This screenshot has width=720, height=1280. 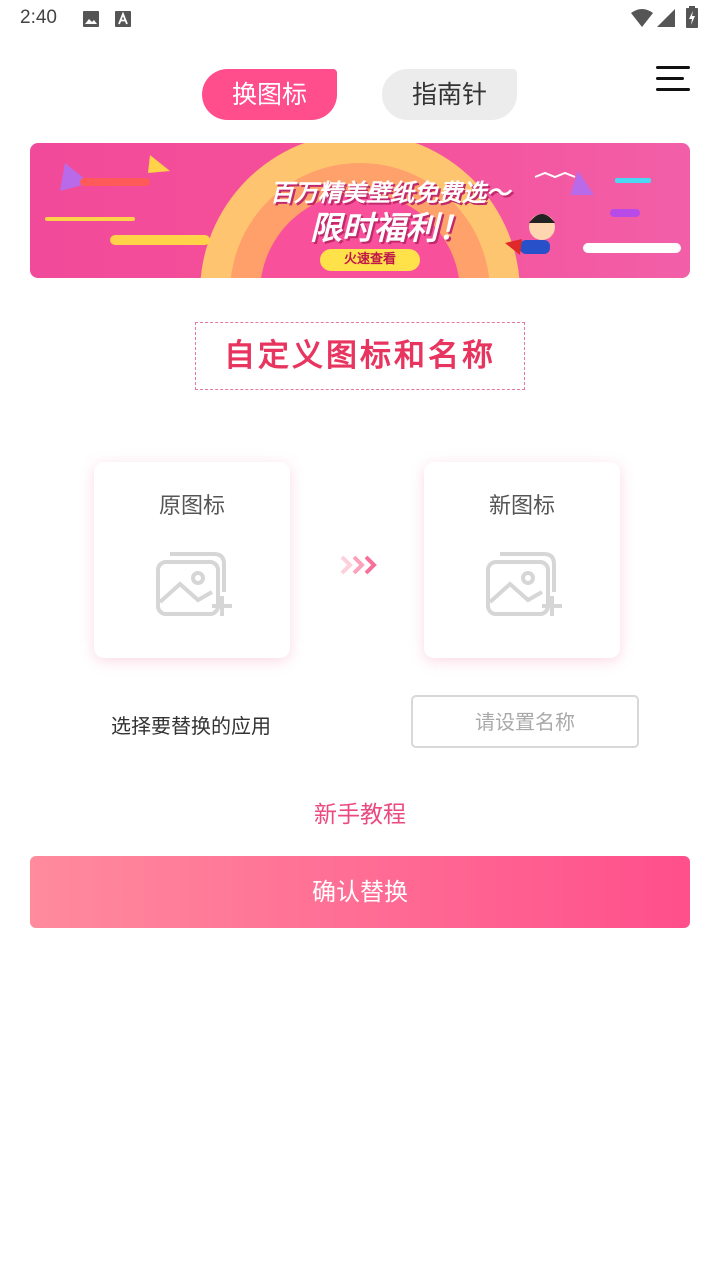 What do you see at coordinates (692, 17) in the screenshot?
I see `battery-charging-icon` at bounding box center [692, 17].